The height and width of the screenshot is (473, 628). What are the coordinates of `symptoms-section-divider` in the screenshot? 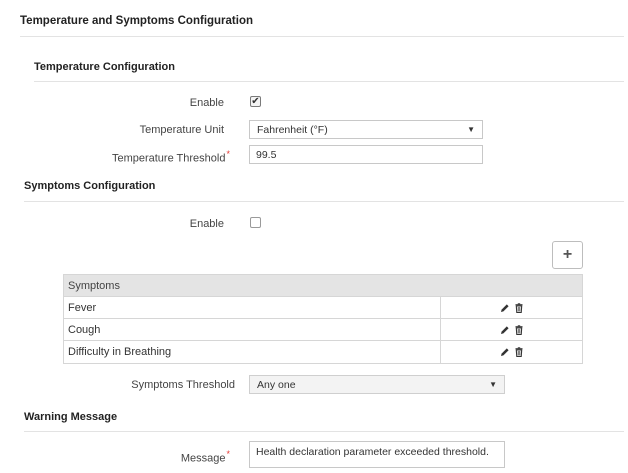 It's located at (324, 201).